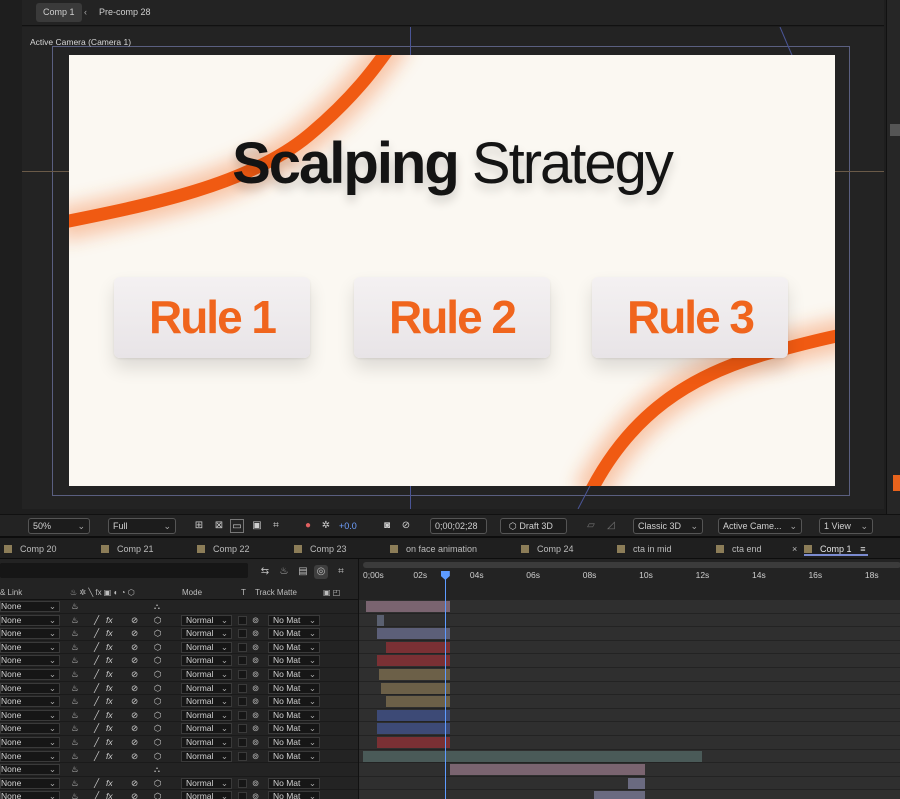  Describe the element at coordinates (321, 572) in the screenshot. I see `motion-blur-icon: ◎` at that location.